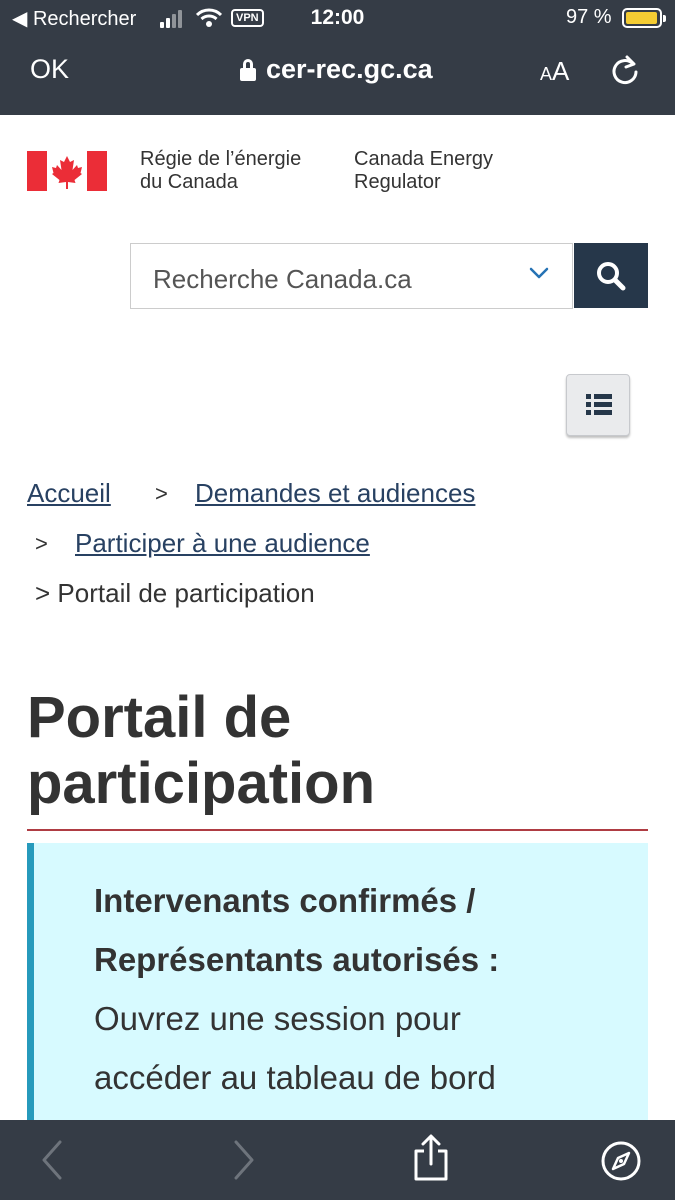  I want to click on search-button, so click(611, 275).